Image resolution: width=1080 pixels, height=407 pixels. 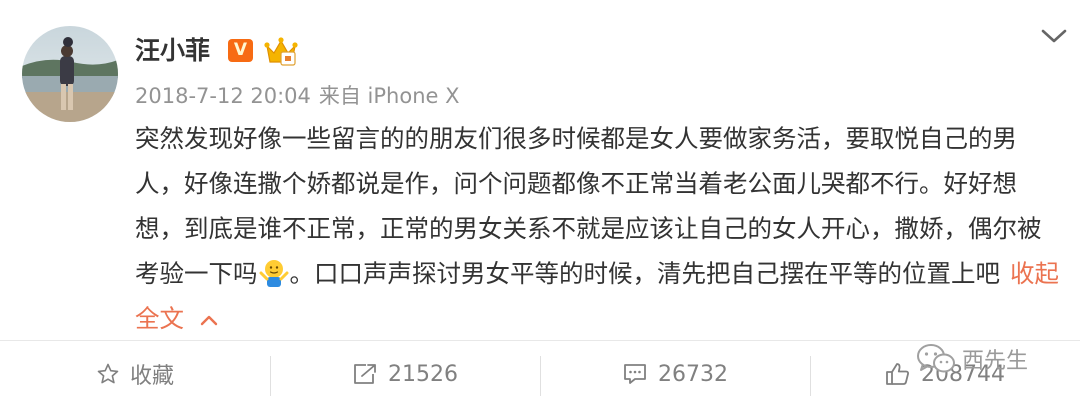 What do you see at coordinates (1054, 36) in the screenshot?
I see `chevron-down-icon` at bounding box center [1054, 36].